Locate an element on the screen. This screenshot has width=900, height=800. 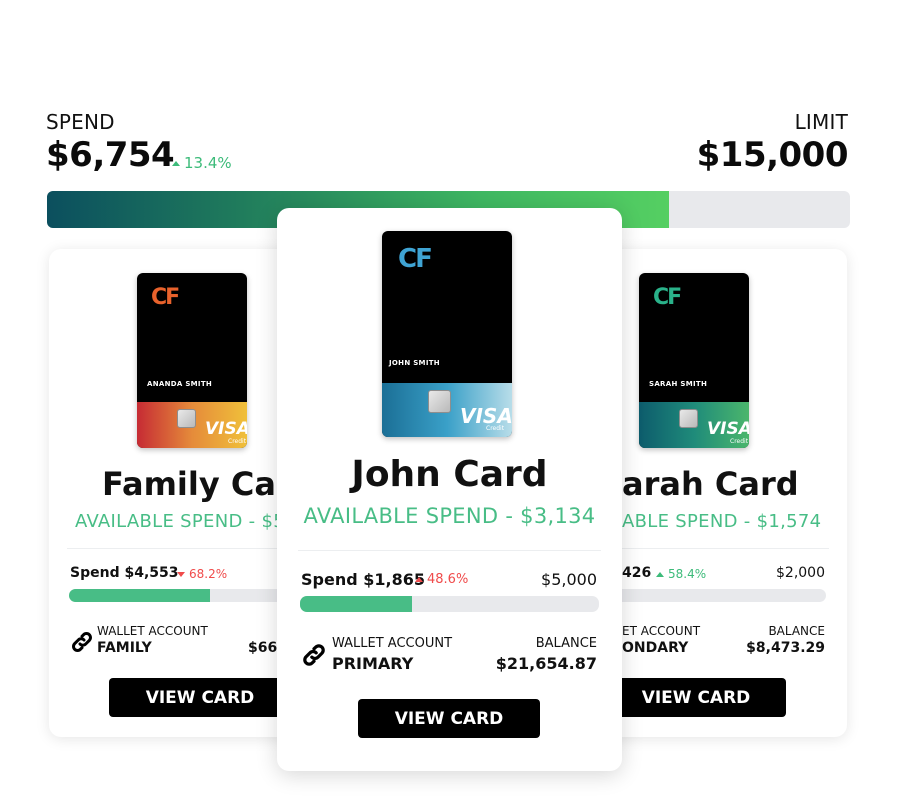
sarah-card-holder: SARAH SMITH is located at coordinates (678, 384).